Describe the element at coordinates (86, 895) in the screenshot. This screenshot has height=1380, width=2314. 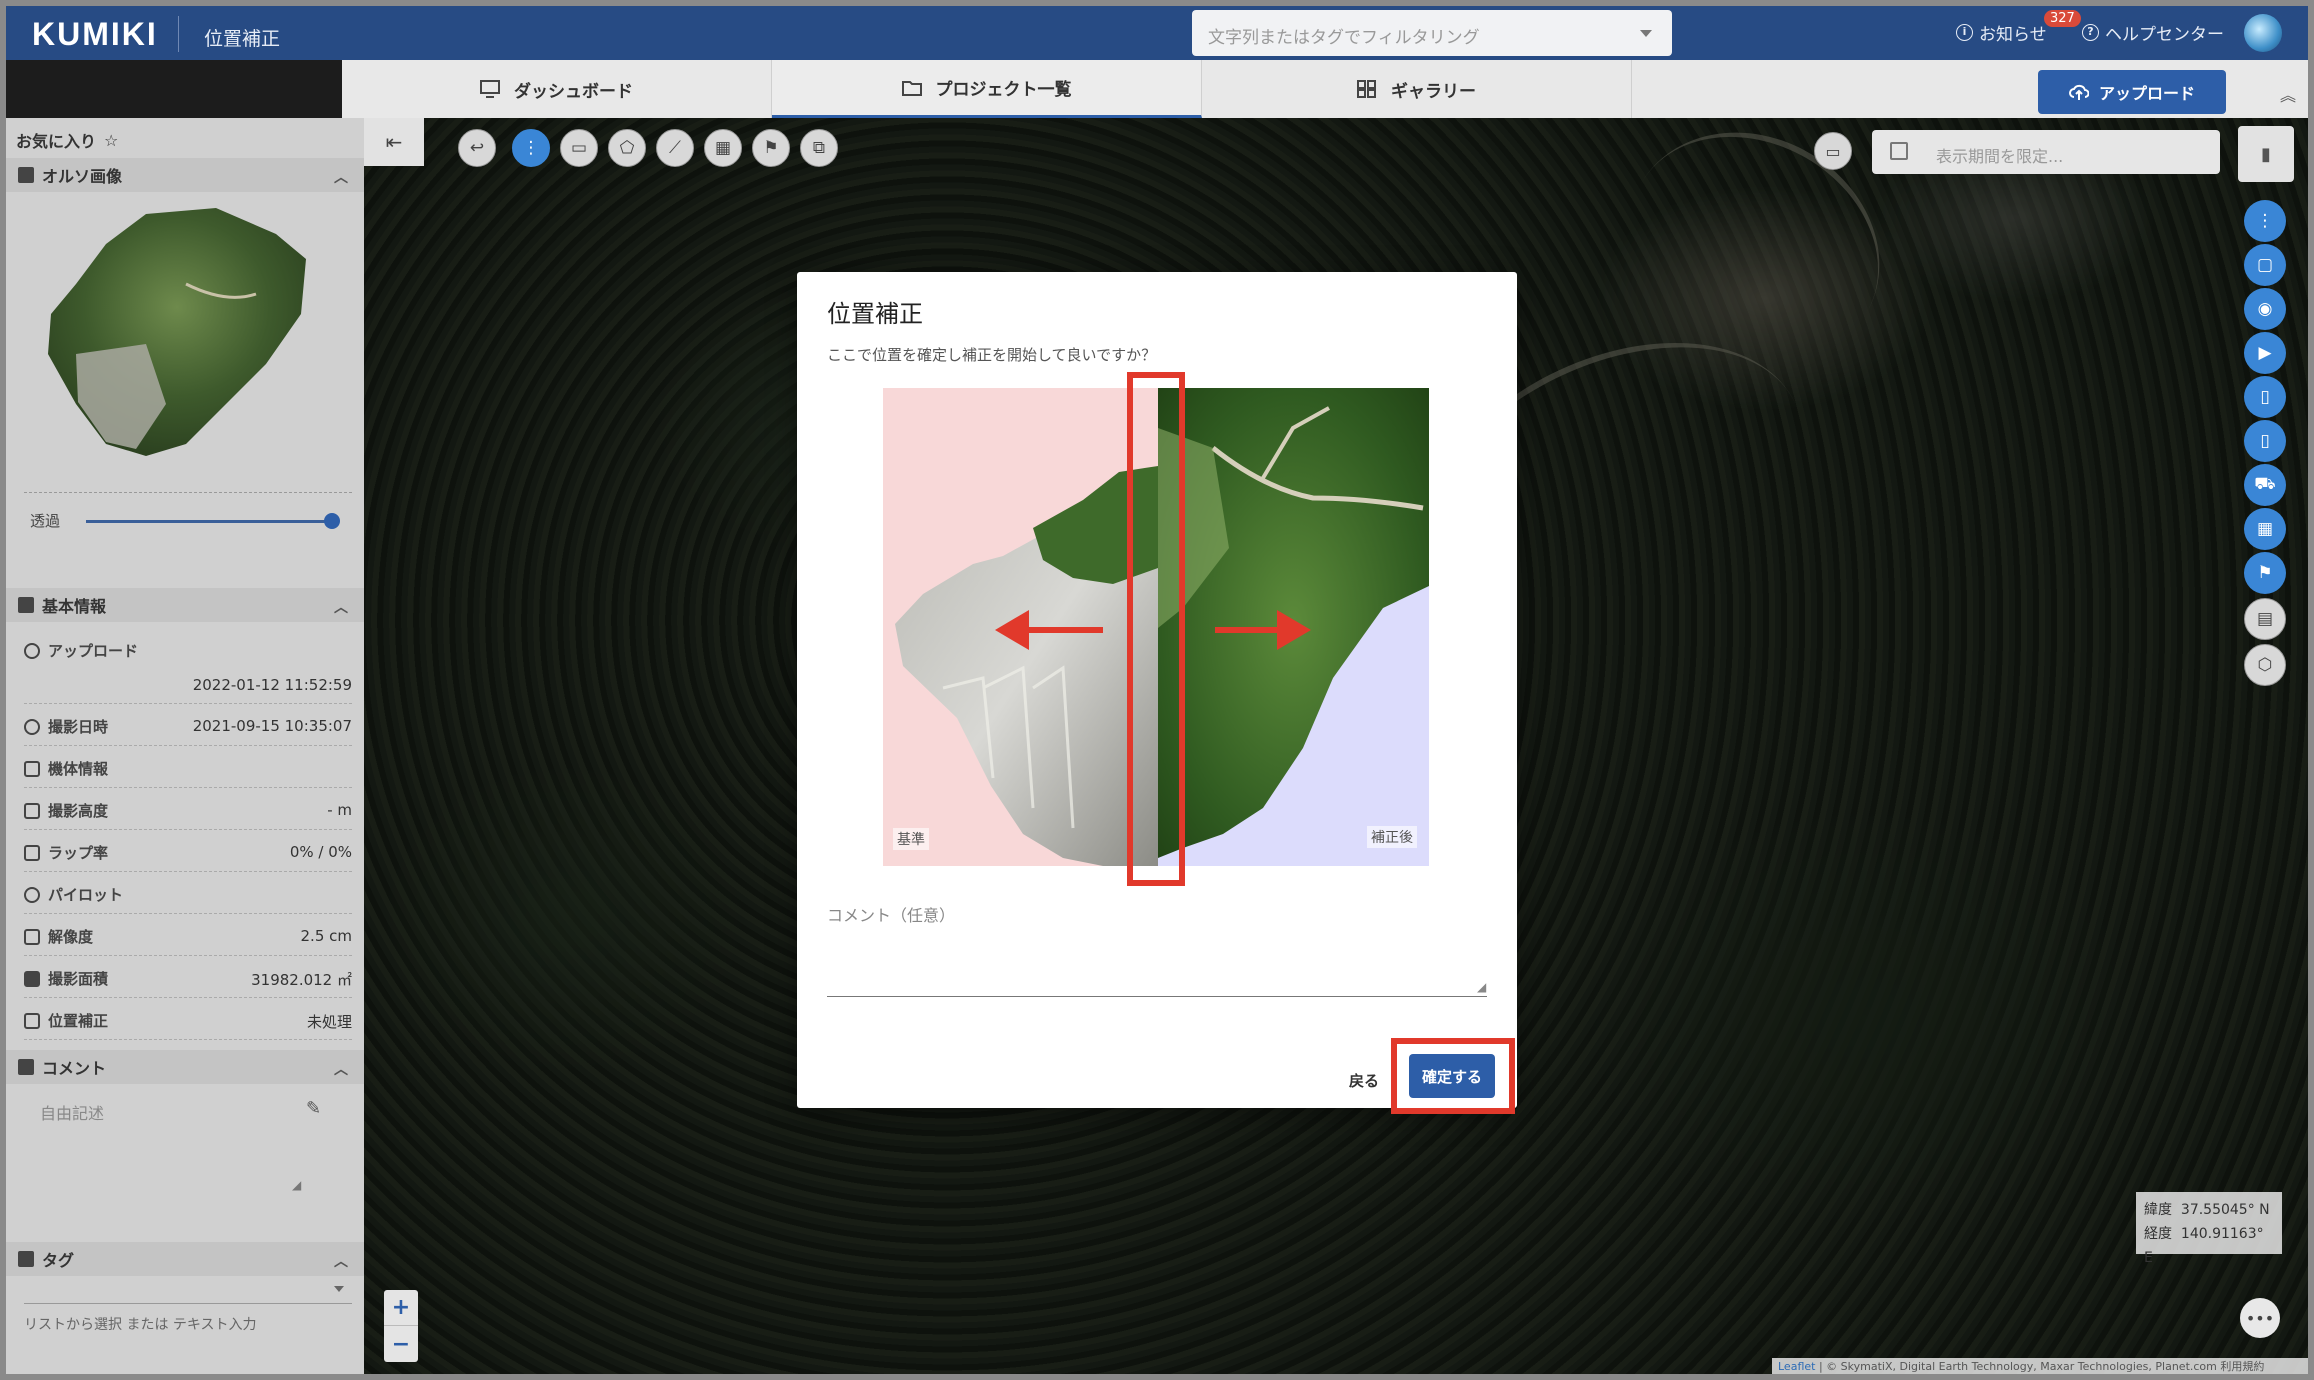
I see `info-label-text: パイロット` at that location.